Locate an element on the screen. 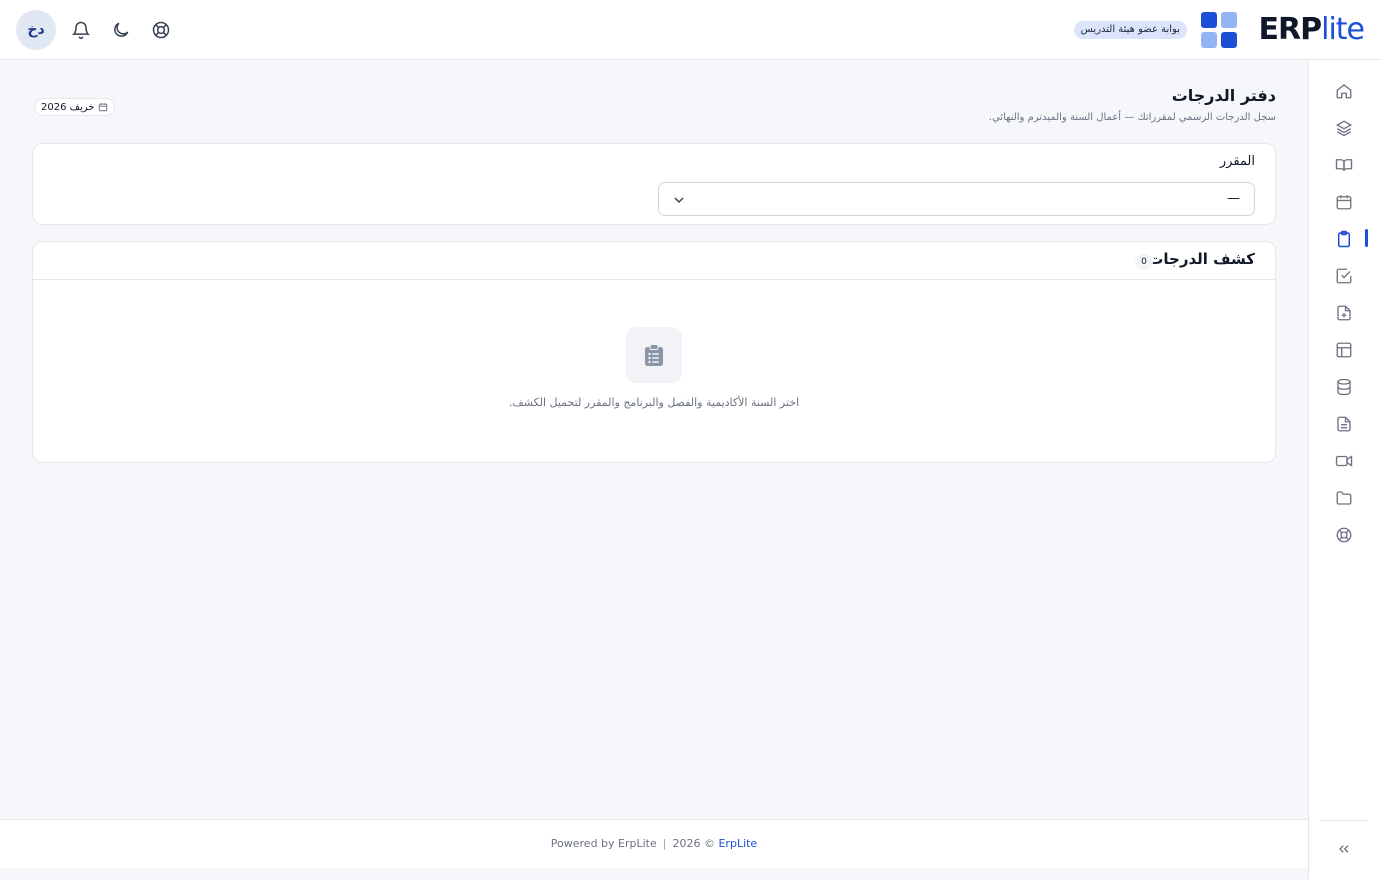 The width and height of the screenshot is (1380, 880). chevron-down-icon is located at coordinates (679, 200).